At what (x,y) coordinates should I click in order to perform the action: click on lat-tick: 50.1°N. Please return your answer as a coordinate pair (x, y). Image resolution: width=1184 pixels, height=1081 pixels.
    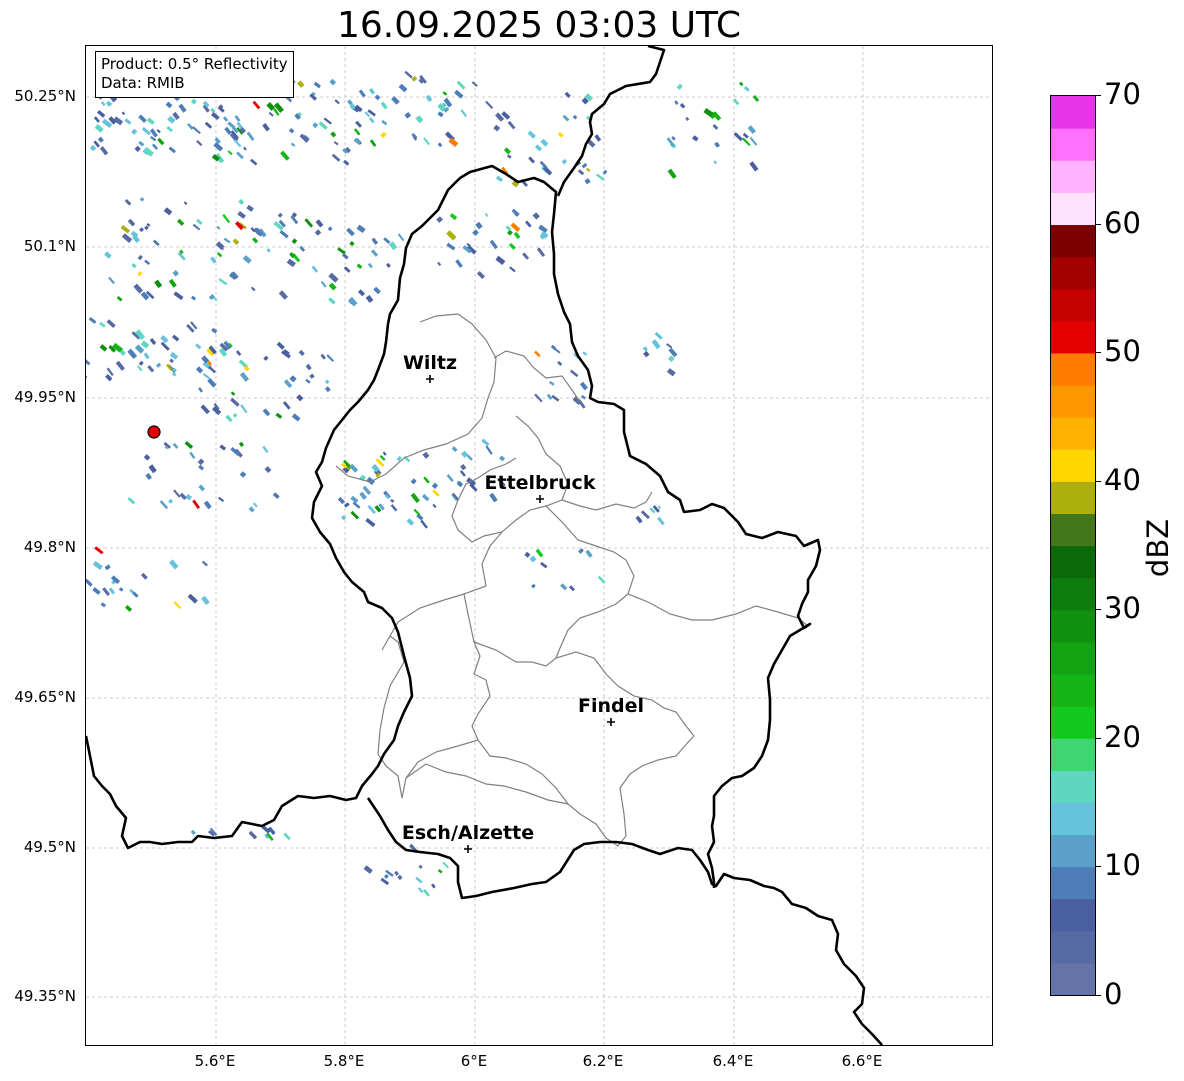
    Looking at the image, I should click on (49, 246).